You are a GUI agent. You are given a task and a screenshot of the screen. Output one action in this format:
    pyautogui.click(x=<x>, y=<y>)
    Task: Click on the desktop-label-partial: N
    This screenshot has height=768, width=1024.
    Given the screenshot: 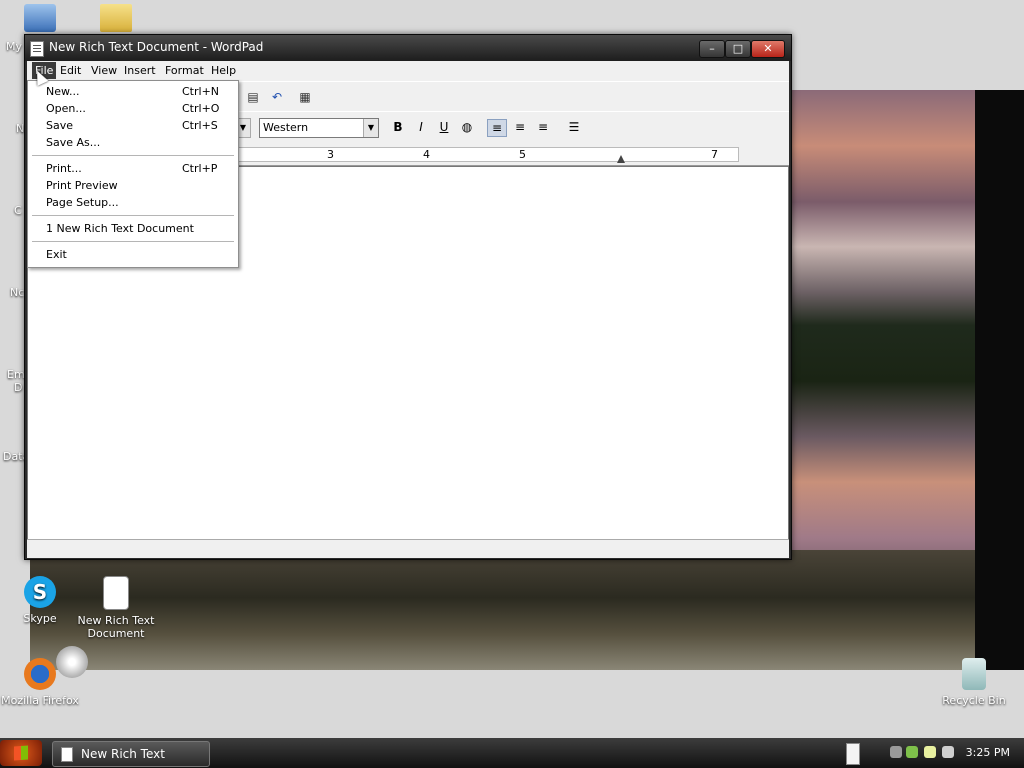 What is the action you would take?
    pyautogui.click(x=20, y=128)
    